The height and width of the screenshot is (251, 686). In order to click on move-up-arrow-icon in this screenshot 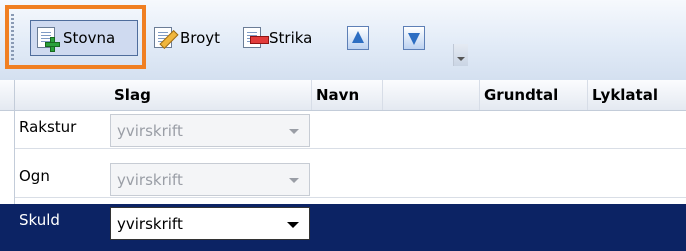, I will do `click(358, 38)`.